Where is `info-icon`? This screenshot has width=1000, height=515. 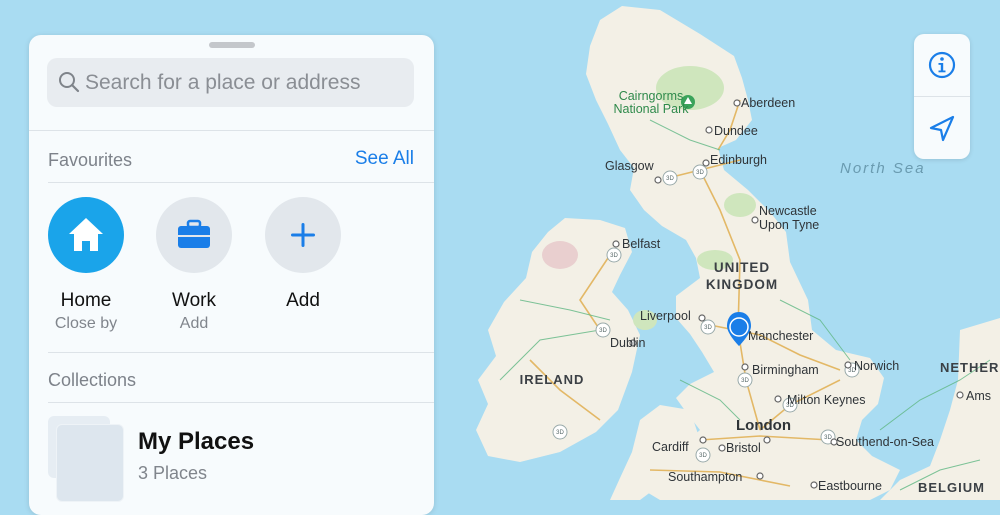 info-icon is located at coordinates (942, 65).